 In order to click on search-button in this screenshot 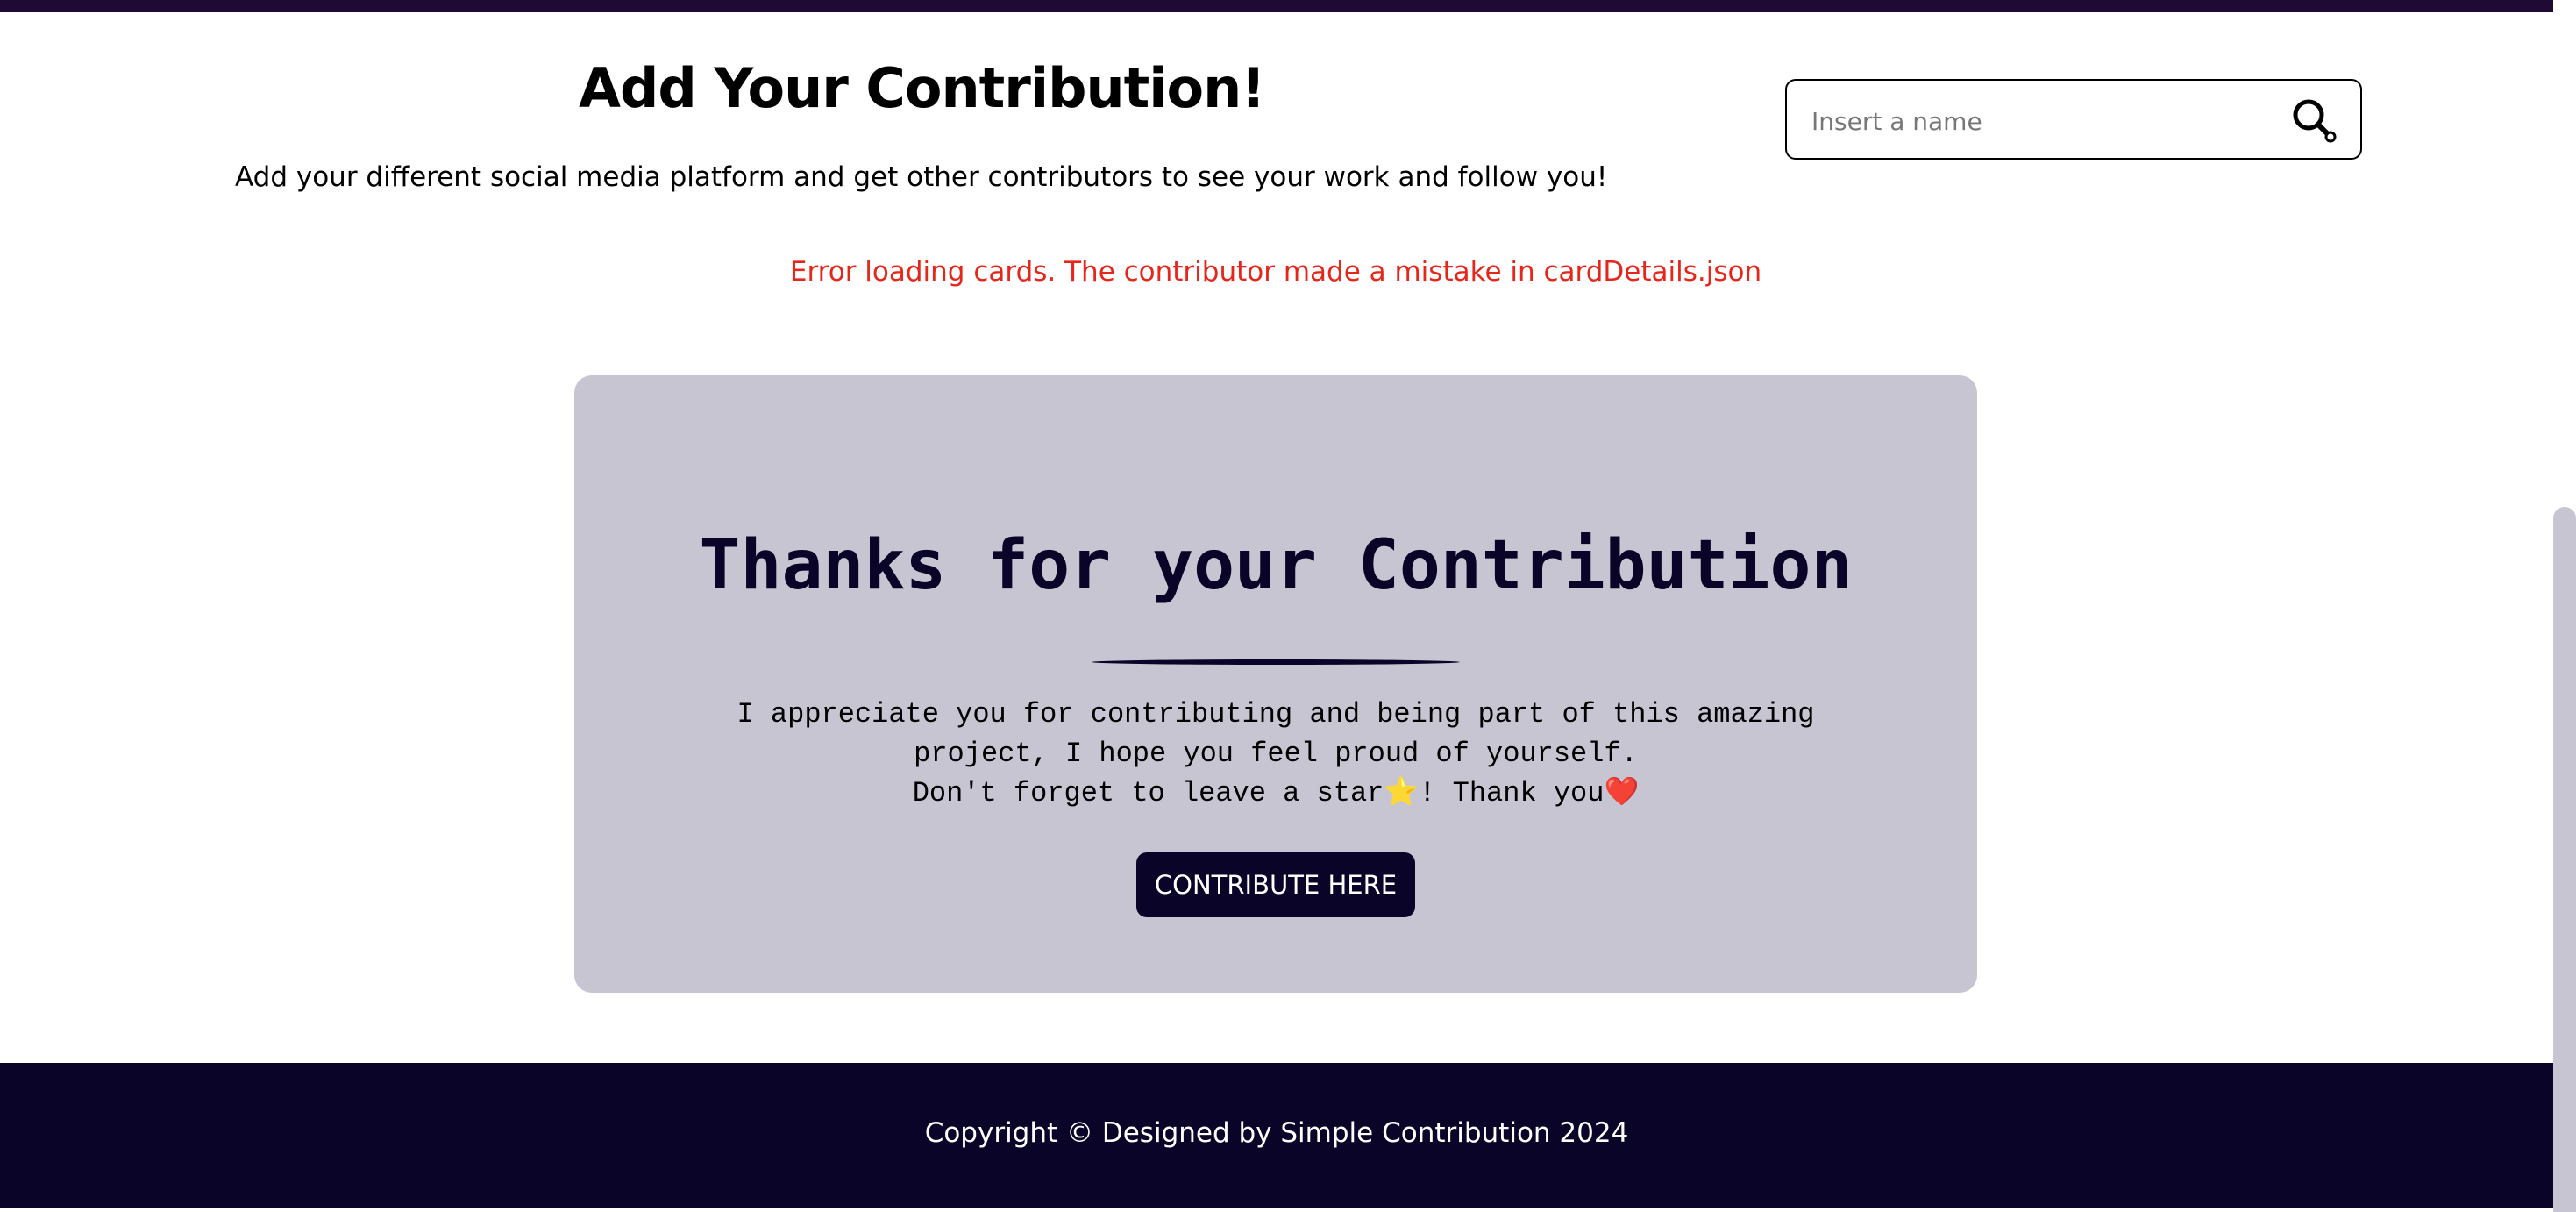, I will do `click(2314, 120)`.